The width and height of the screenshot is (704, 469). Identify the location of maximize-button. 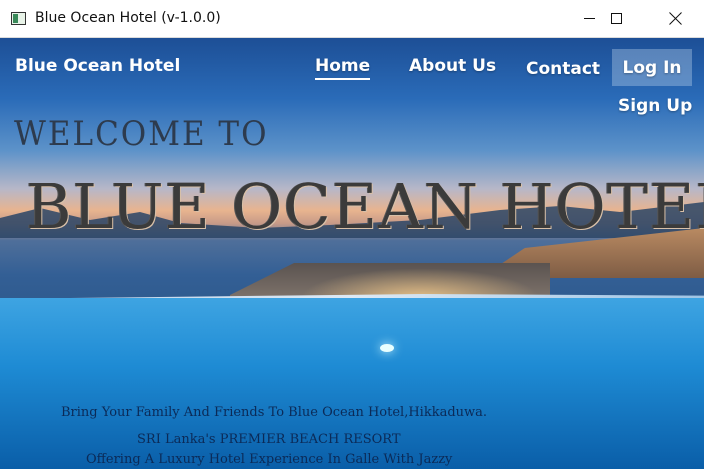
(616, 18).